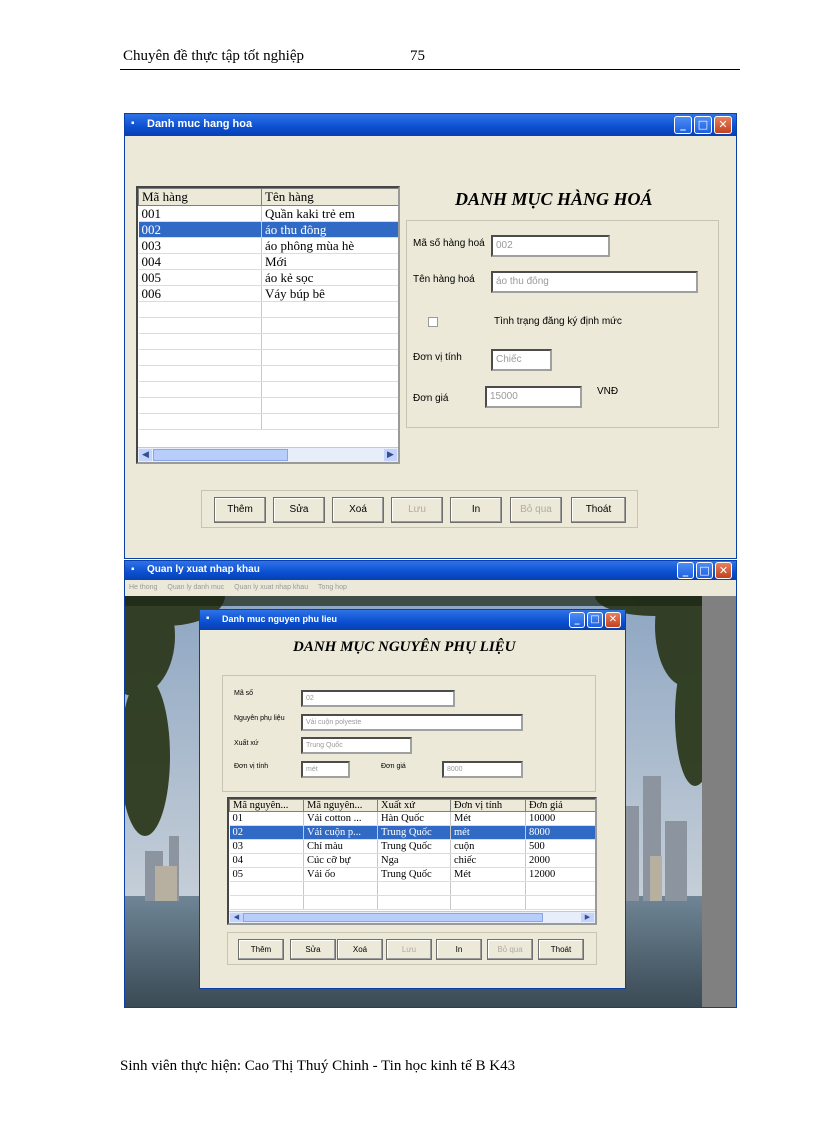 Image resolution: width=816 pixels, height=1123 pixels. Describe the element at coordinates (488, 832) in the screenshot. I see `cell-don-vi-tinh: mét` at that location.